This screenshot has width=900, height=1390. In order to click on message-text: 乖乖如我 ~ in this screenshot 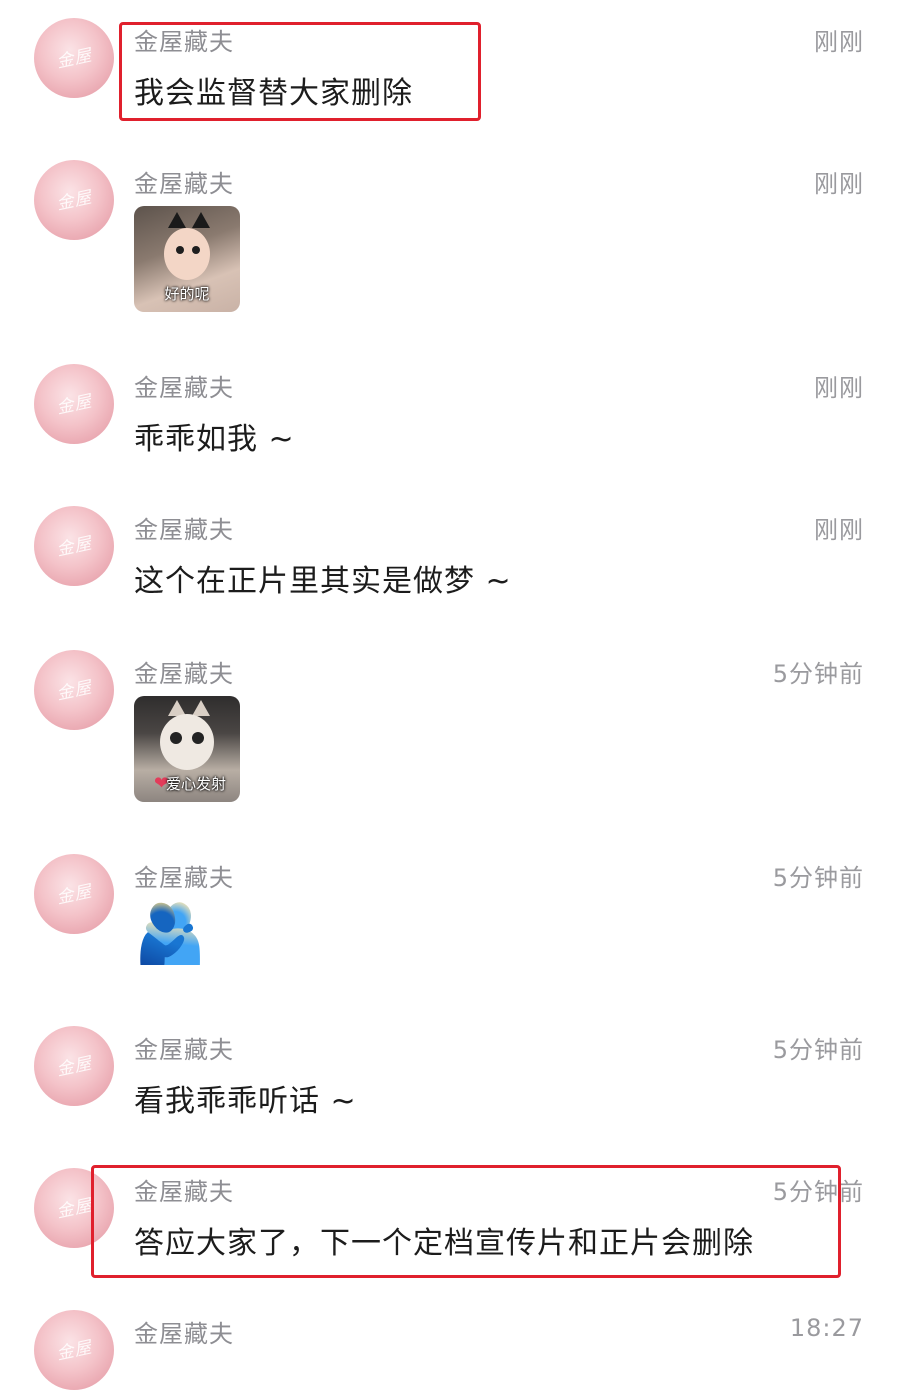, I will do `click(214, 439)`.